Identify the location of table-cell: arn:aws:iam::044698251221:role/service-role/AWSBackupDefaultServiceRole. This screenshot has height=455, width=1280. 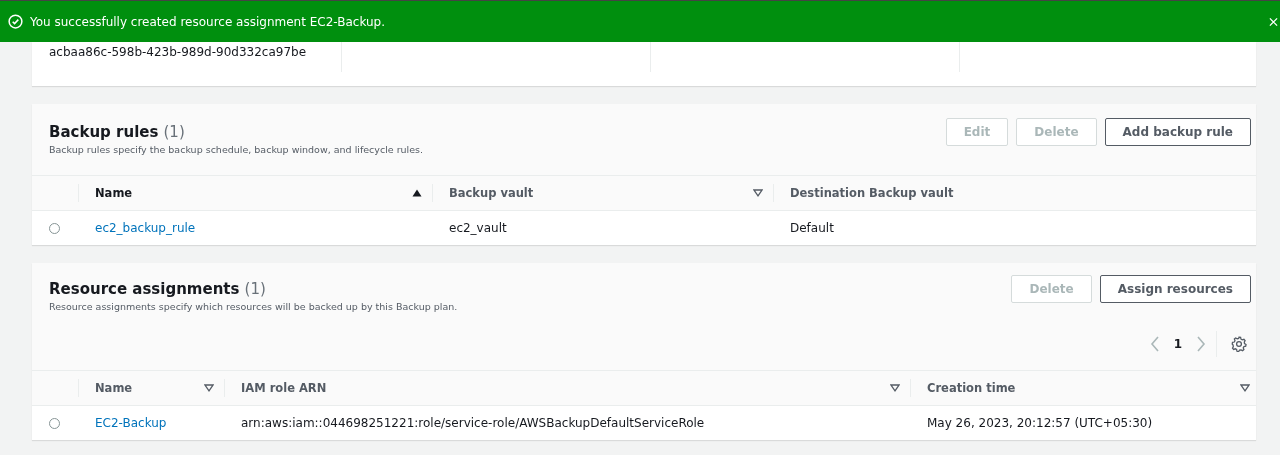
(473, 423).